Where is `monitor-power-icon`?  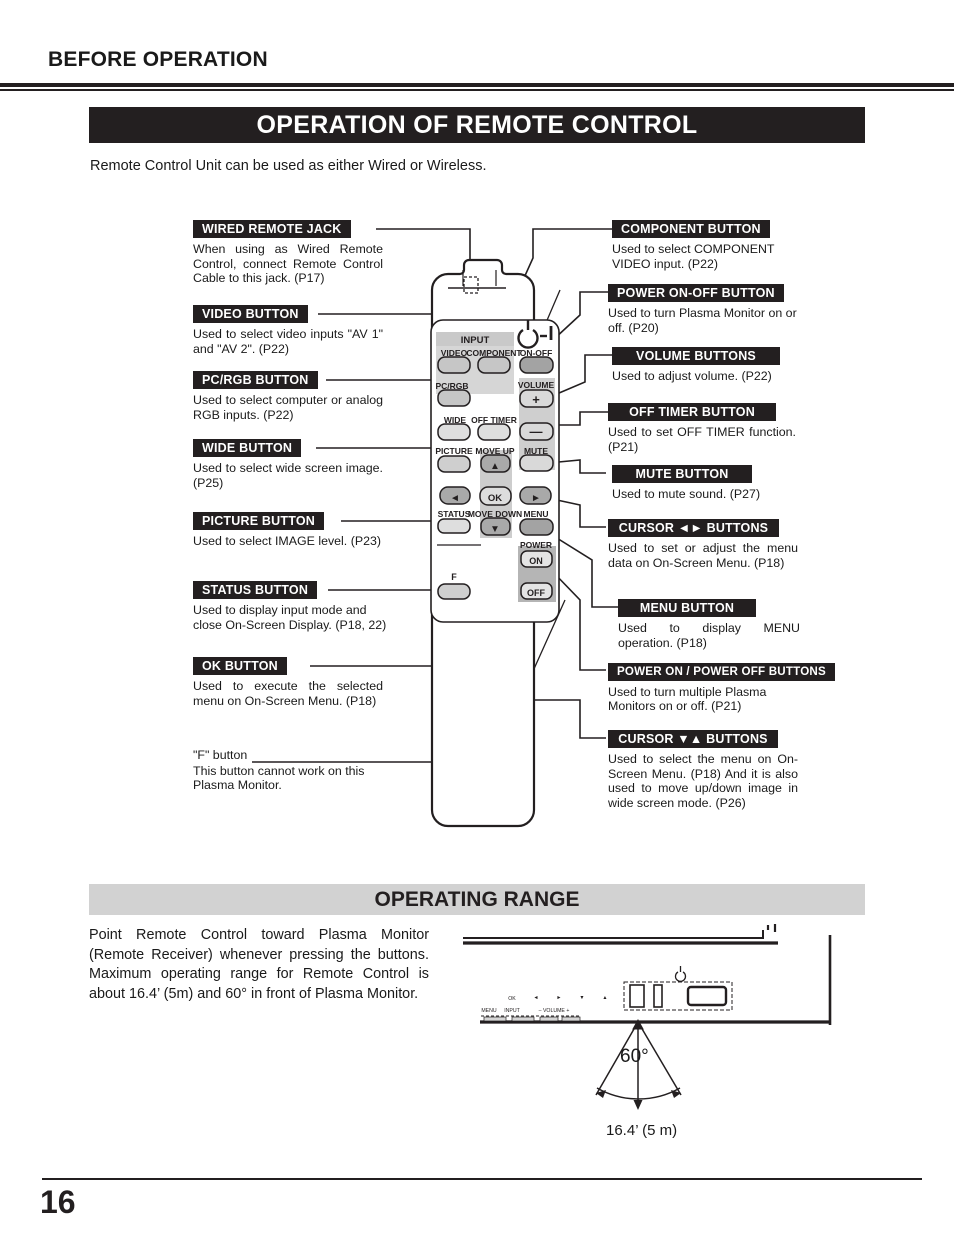 monitor-power-icon is located at coordinates (680, 974).